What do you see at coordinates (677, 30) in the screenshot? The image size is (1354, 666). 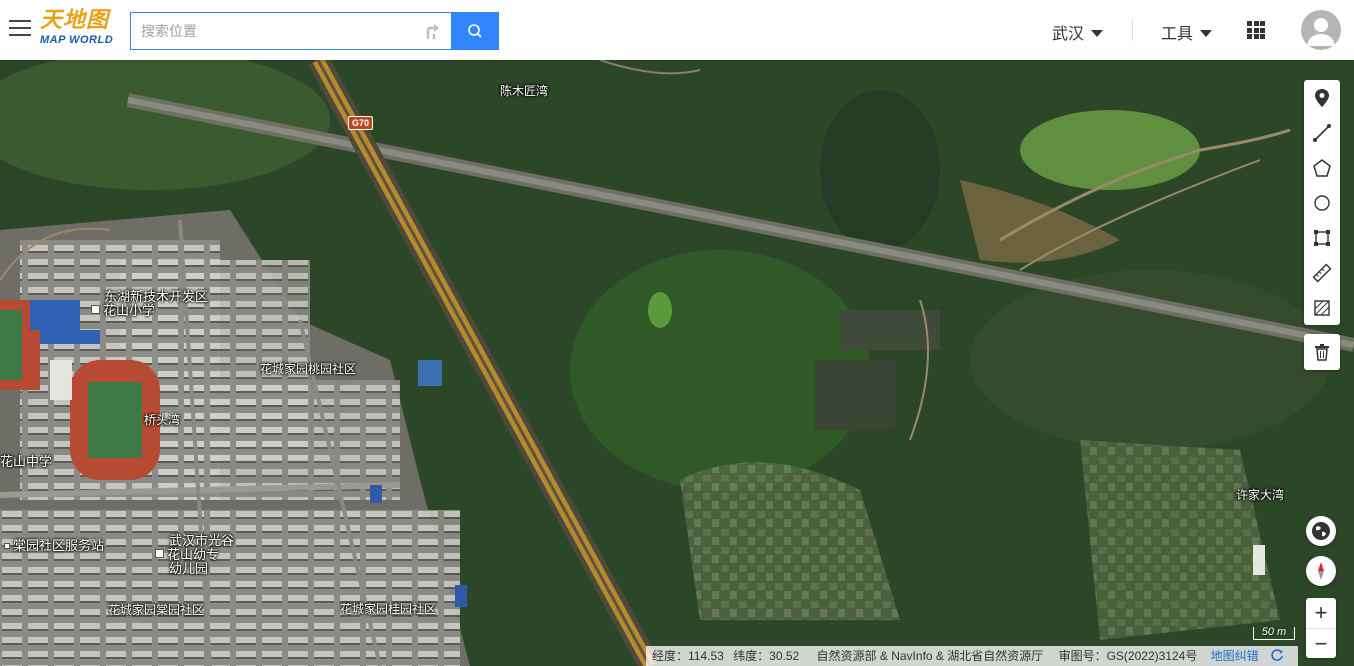 I see `top-bar: 天地图 MAP WORLD 武汉 工具` at bounding box center [677, 30].